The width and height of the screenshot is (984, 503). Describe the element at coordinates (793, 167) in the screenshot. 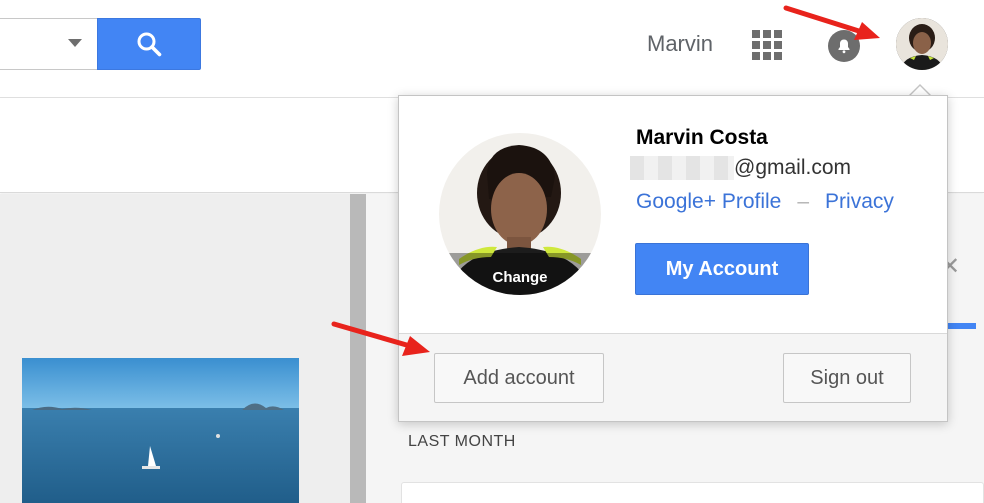

I see `email-domain: @gmail.com` at that location.